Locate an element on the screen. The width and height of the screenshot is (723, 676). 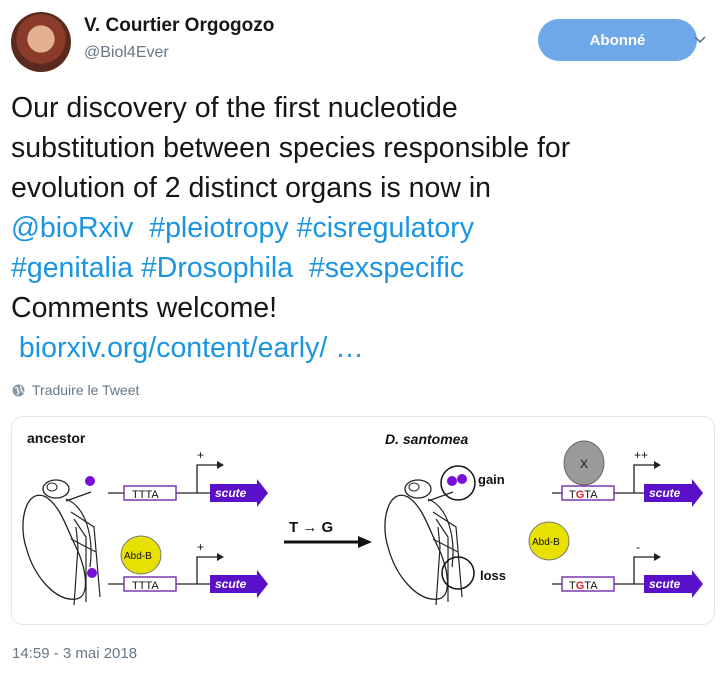
scute-top-right: scute is located at coordinates (665, 493).